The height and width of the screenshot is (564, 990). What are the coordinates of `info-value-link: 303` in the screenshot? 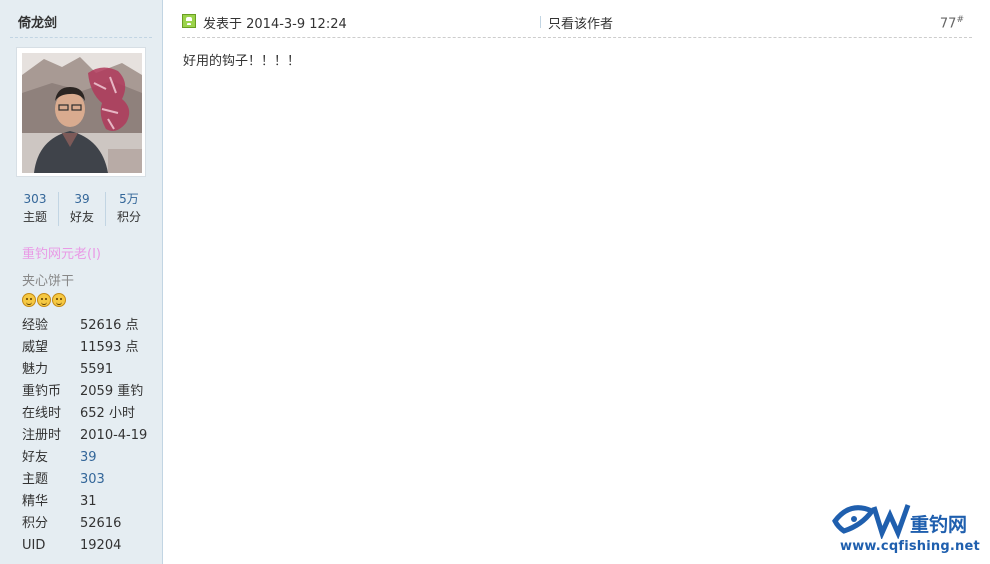 It's located at (92, 480).